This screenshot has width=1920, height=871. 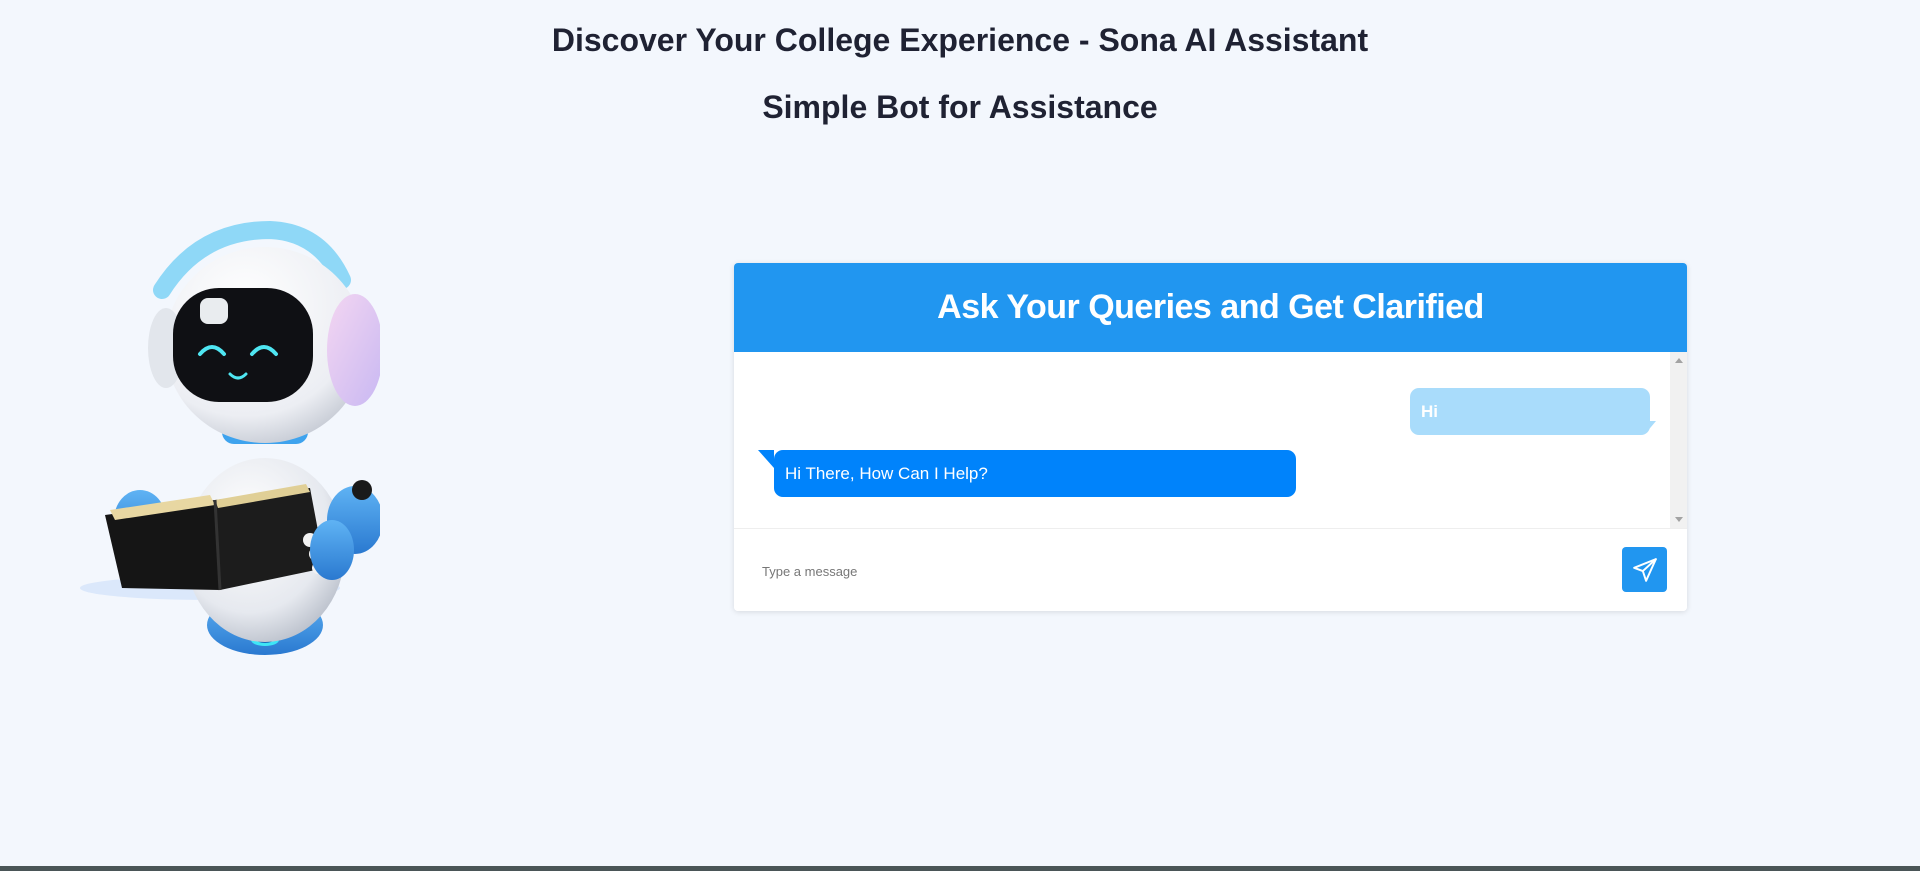 I want to click on chat-scrollbar, so click(x=1678, y=440).